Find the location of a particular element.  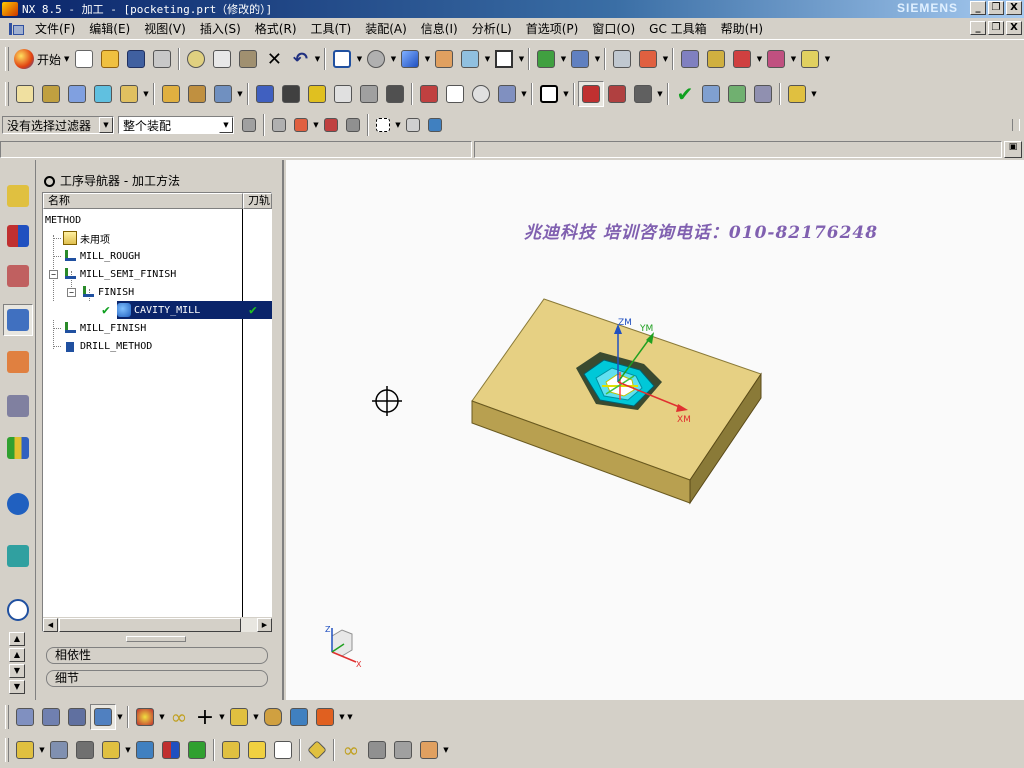

program-group-button is located at coordinates (25, 717).